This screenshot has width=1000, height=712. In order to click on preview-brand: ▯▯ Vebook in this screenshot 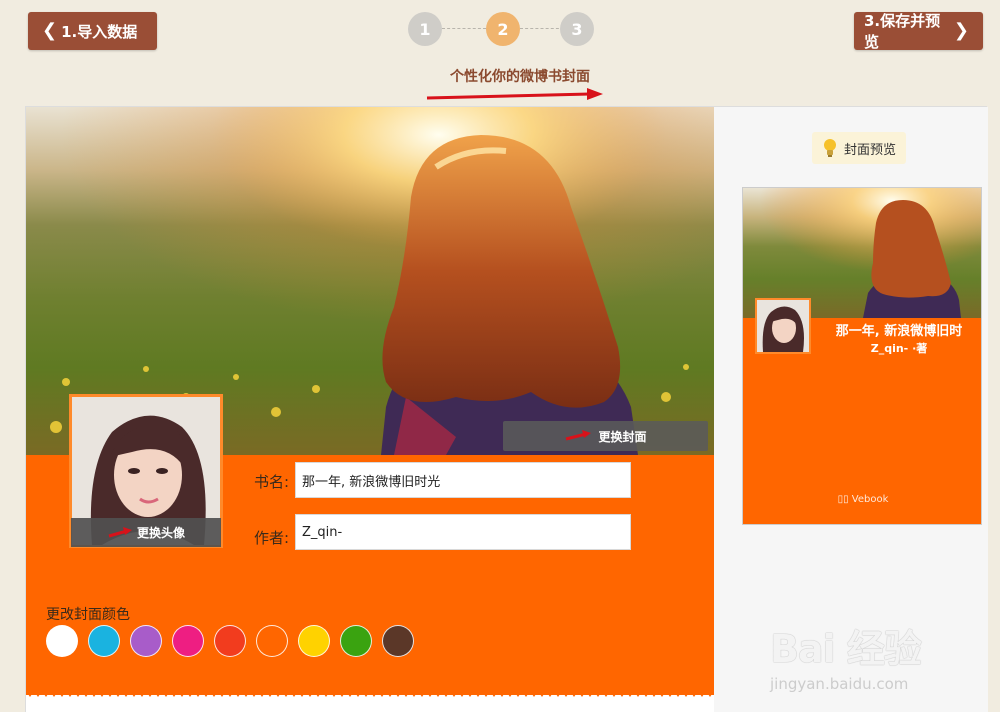, I will do `click(862, 499)`.